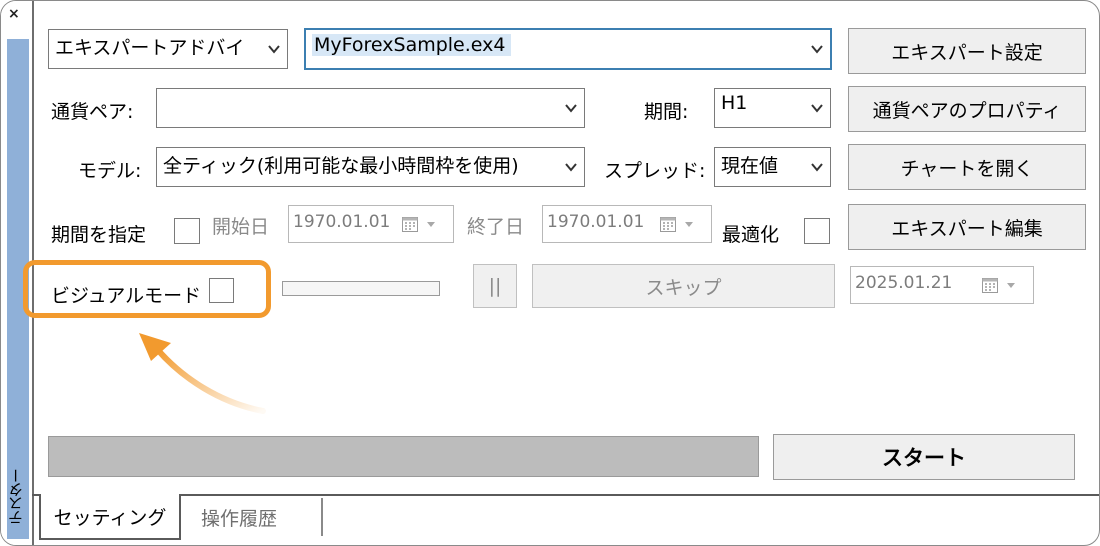 The height and width of the screenshot is (546, 1100). What do you see at coordinates (596, 222) in the screenshot?
I see `end-date-value: 1970.01.01` at bounding box center [596, 222].